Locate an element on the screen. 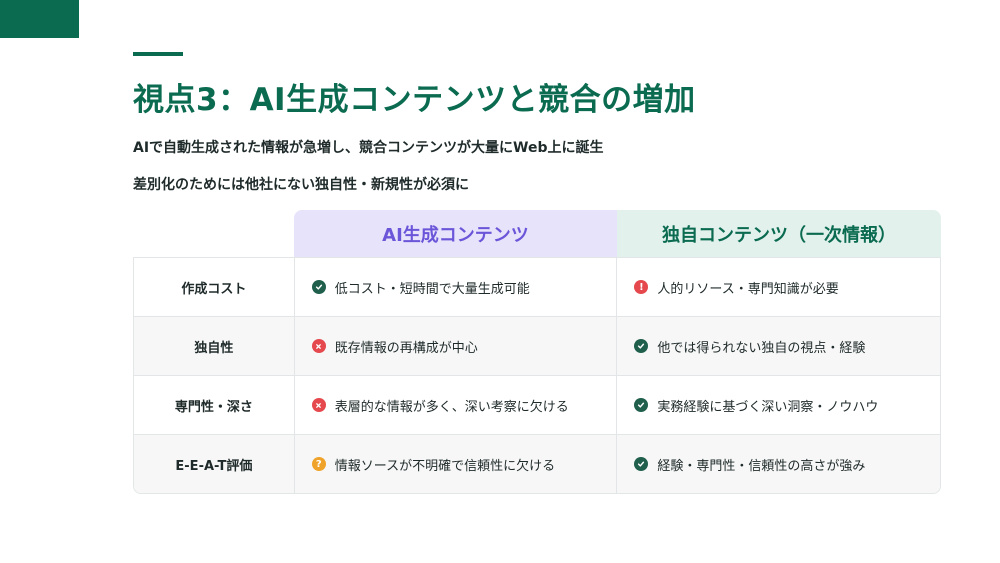 The width and height of the screenshot is (1000, 563). row-label: 専門性・深さ is located at coordinates (214, 405).